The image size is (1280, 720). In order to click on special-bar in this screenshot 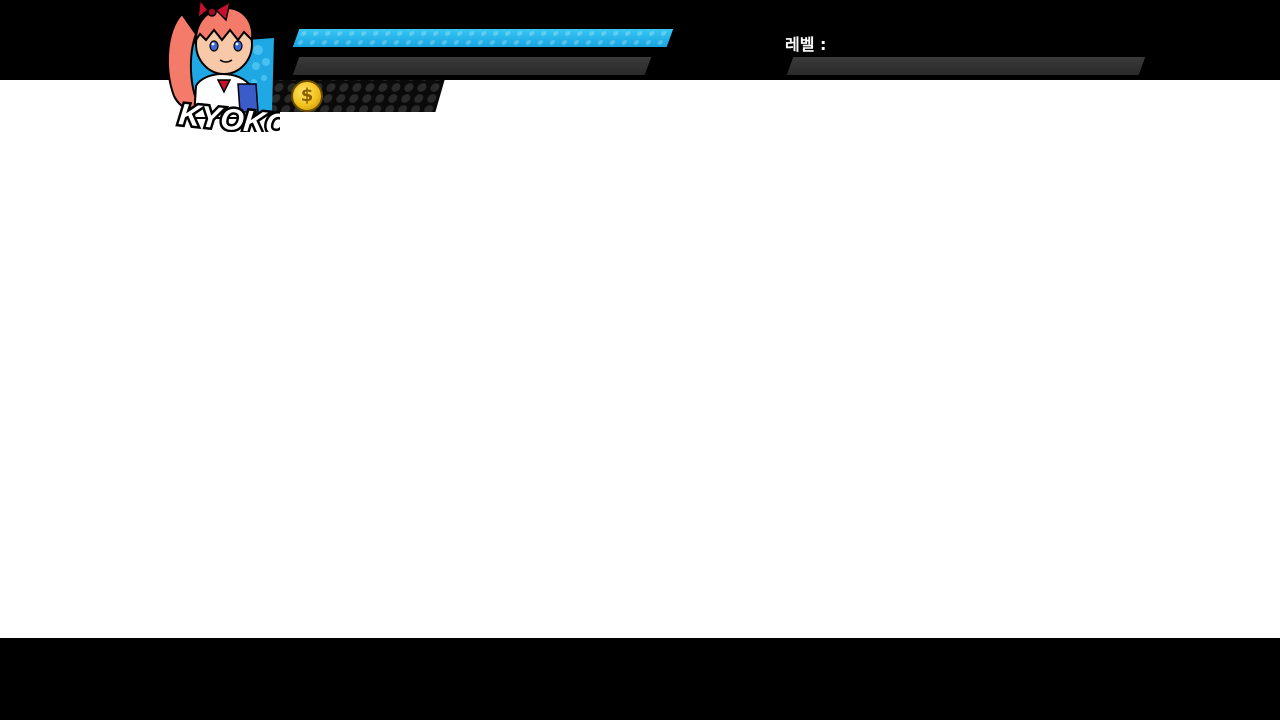, I will do `click(472, 66)`.